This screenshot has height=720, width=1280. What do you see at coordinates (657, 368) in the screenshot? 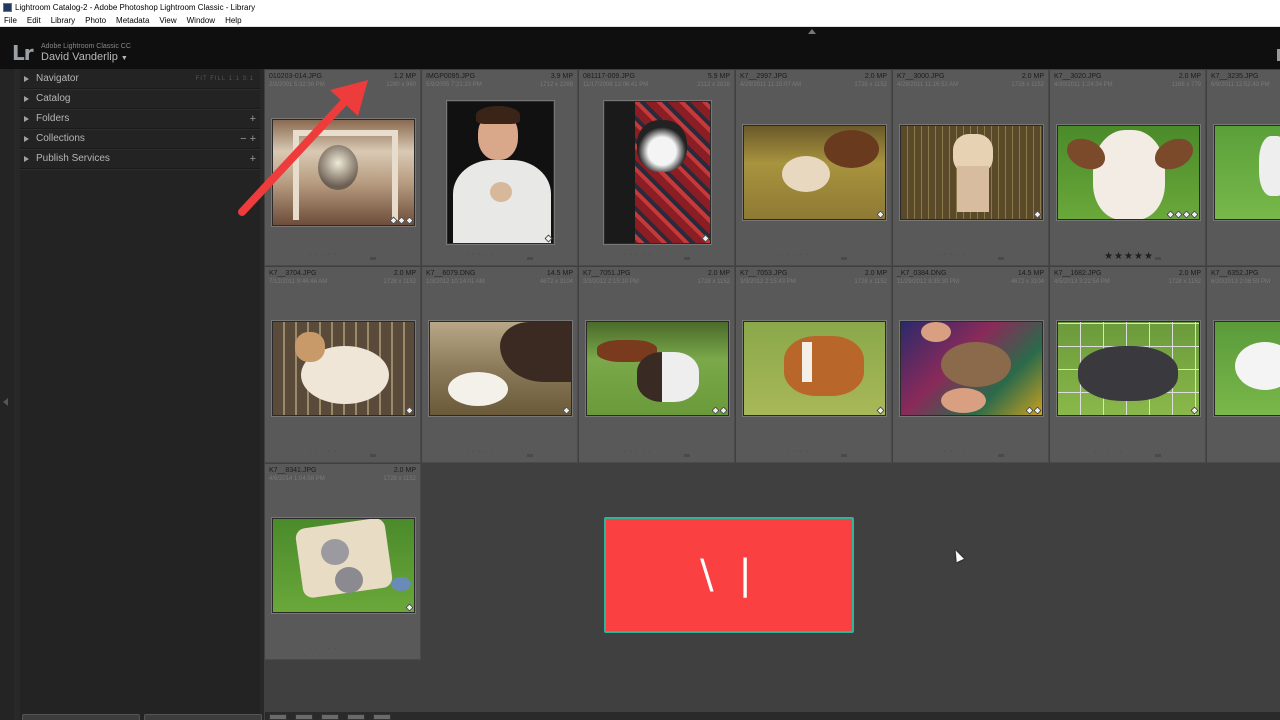
I see `photo-horses-in-field` at bounding box center [657, 368].